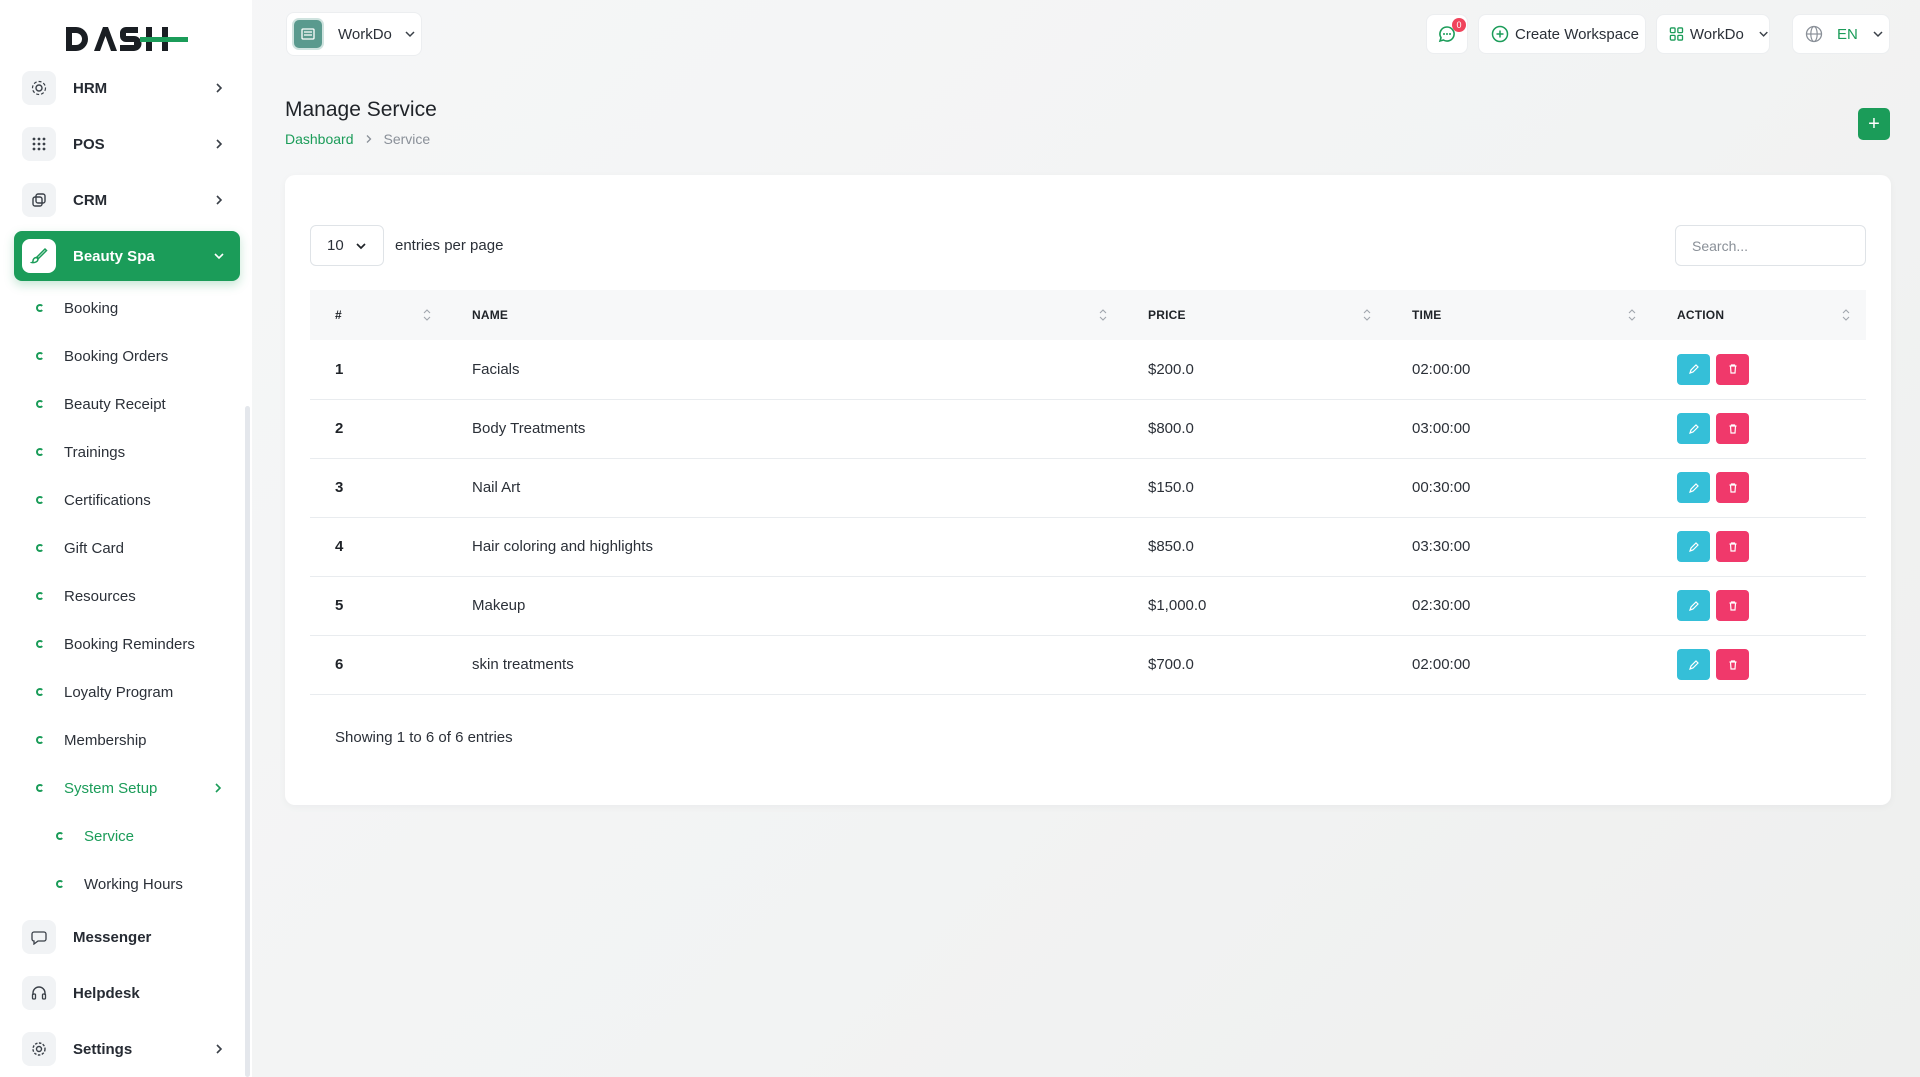 Image resolution: width=1920 pixels, height=1077 pixels. What do you see at coordinates (107, 500) in the screenshot?
I see `sidebar-subitem-label: Certifications` at bounding box center [107, 500].